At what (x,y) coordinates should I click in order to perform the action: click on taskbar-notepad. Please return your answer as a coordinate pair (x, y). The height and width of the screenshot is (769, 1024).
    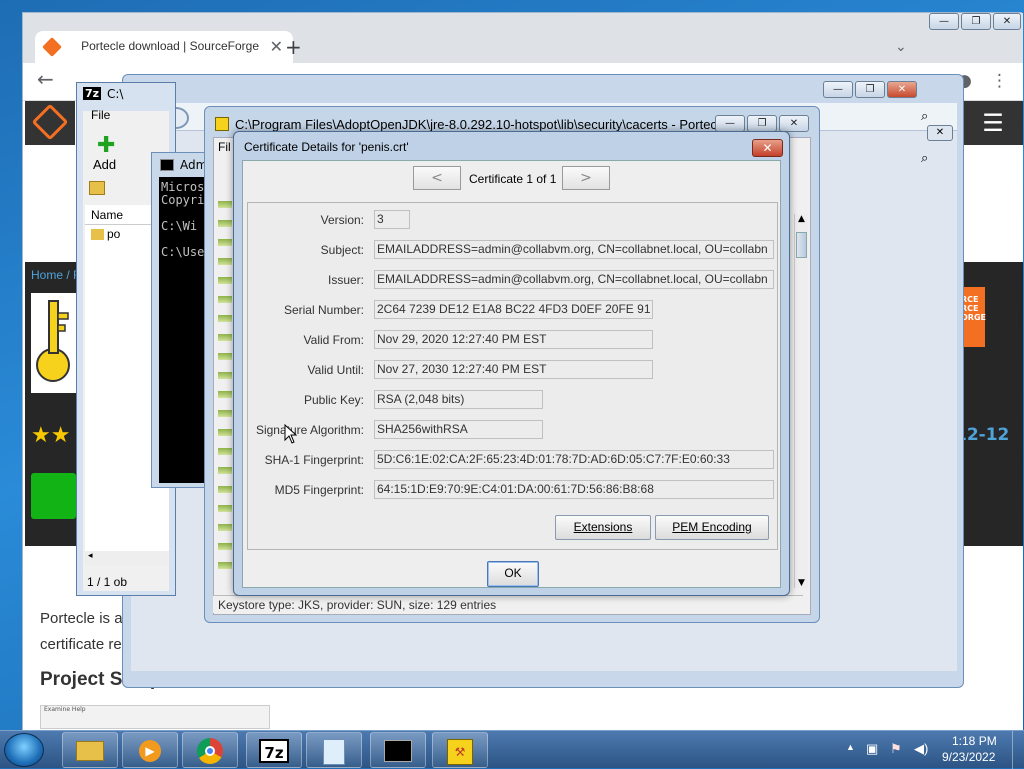
    Looking at the image, I should click on (334, 750).